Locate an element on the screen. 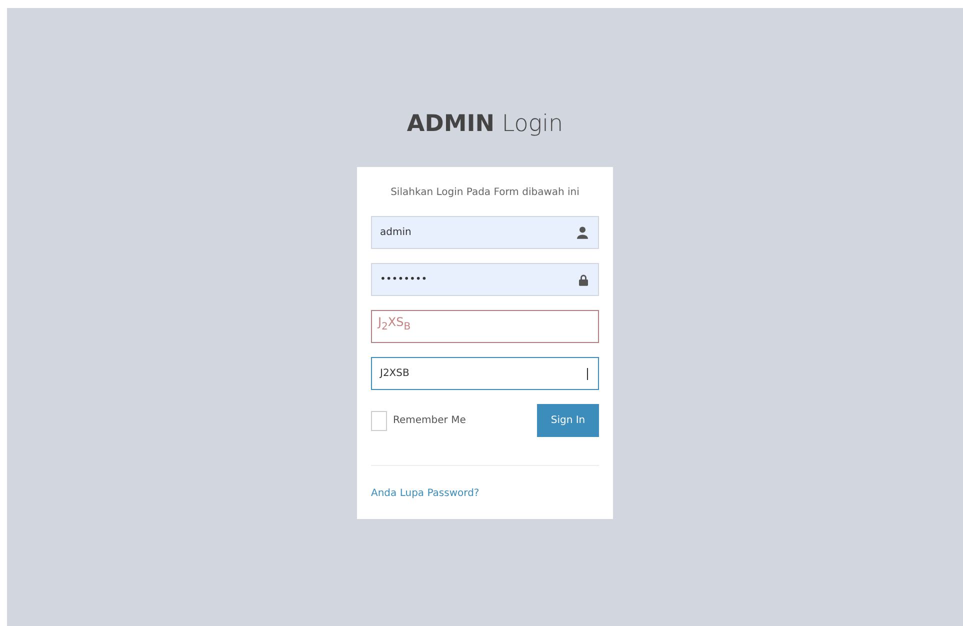  remember-checkbox is located at coordinates (379, 420).